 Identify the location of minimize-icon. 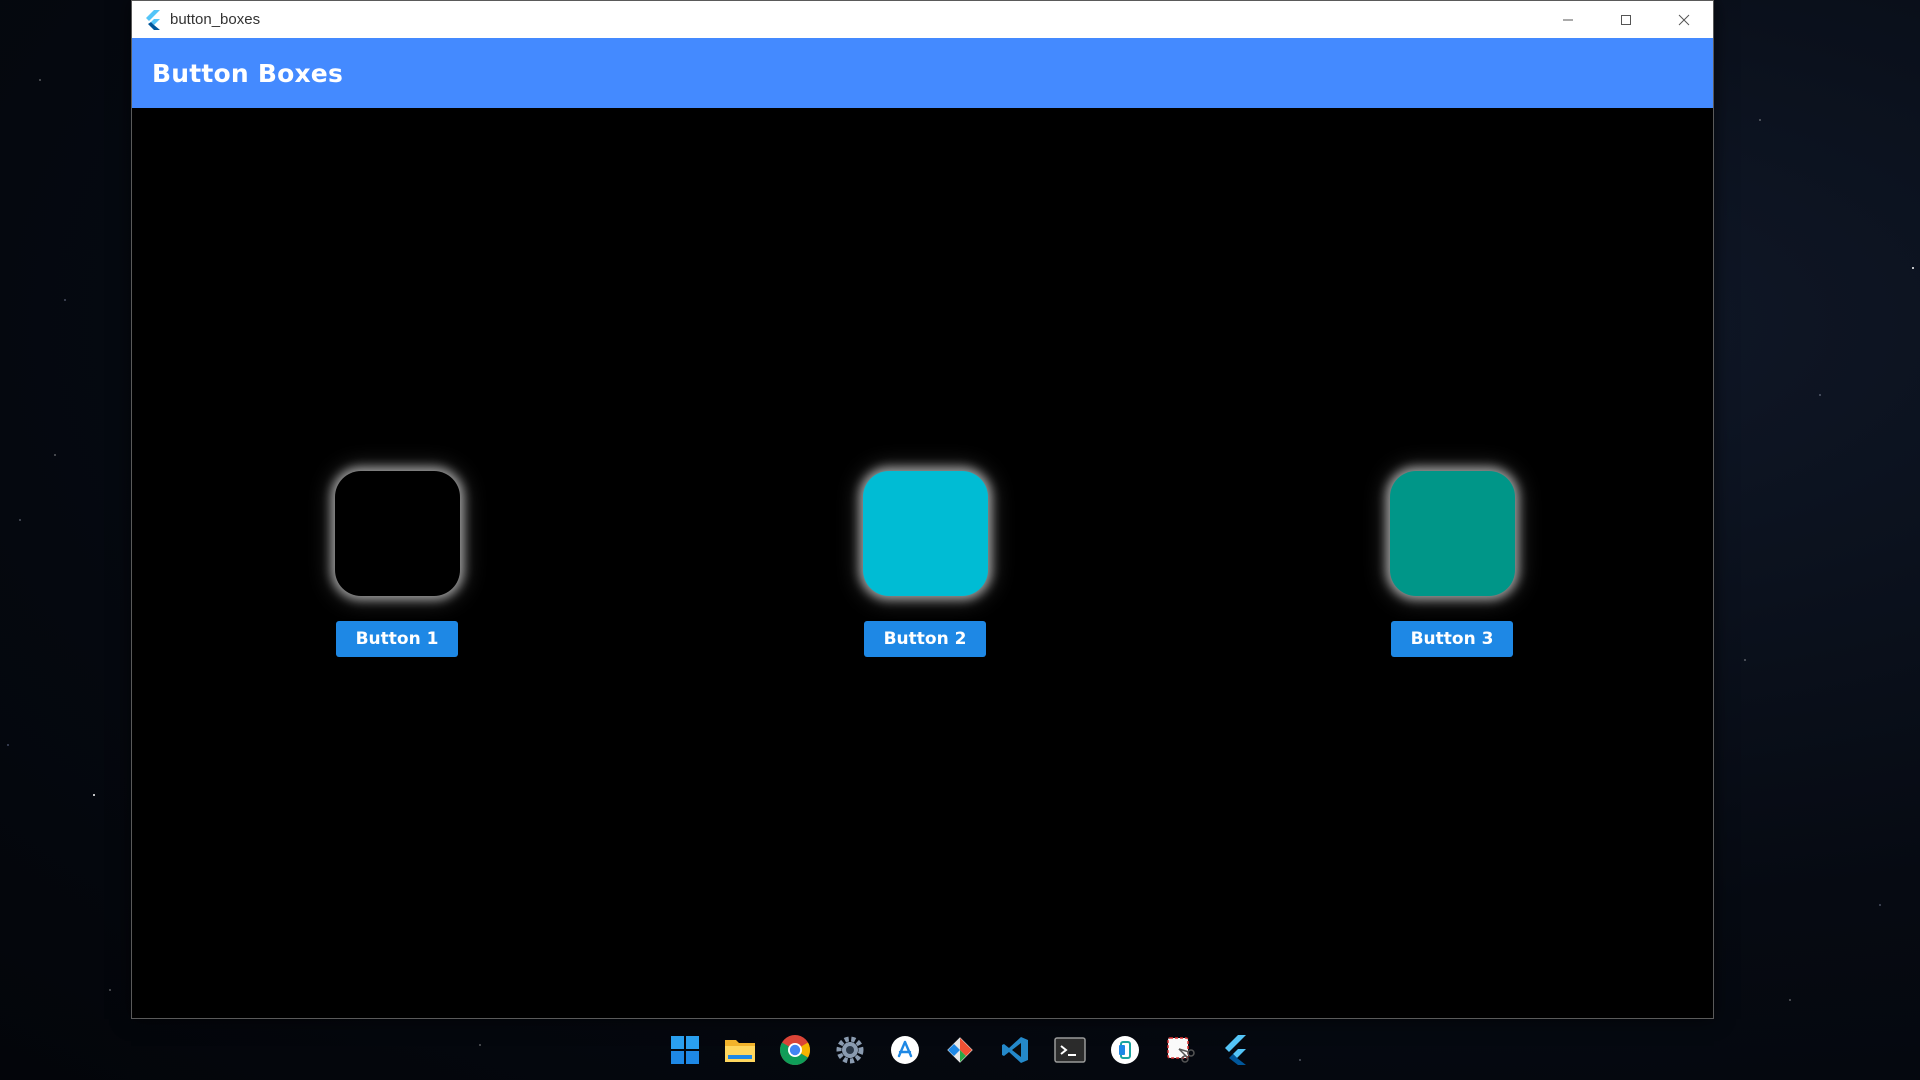
(1568, 20).